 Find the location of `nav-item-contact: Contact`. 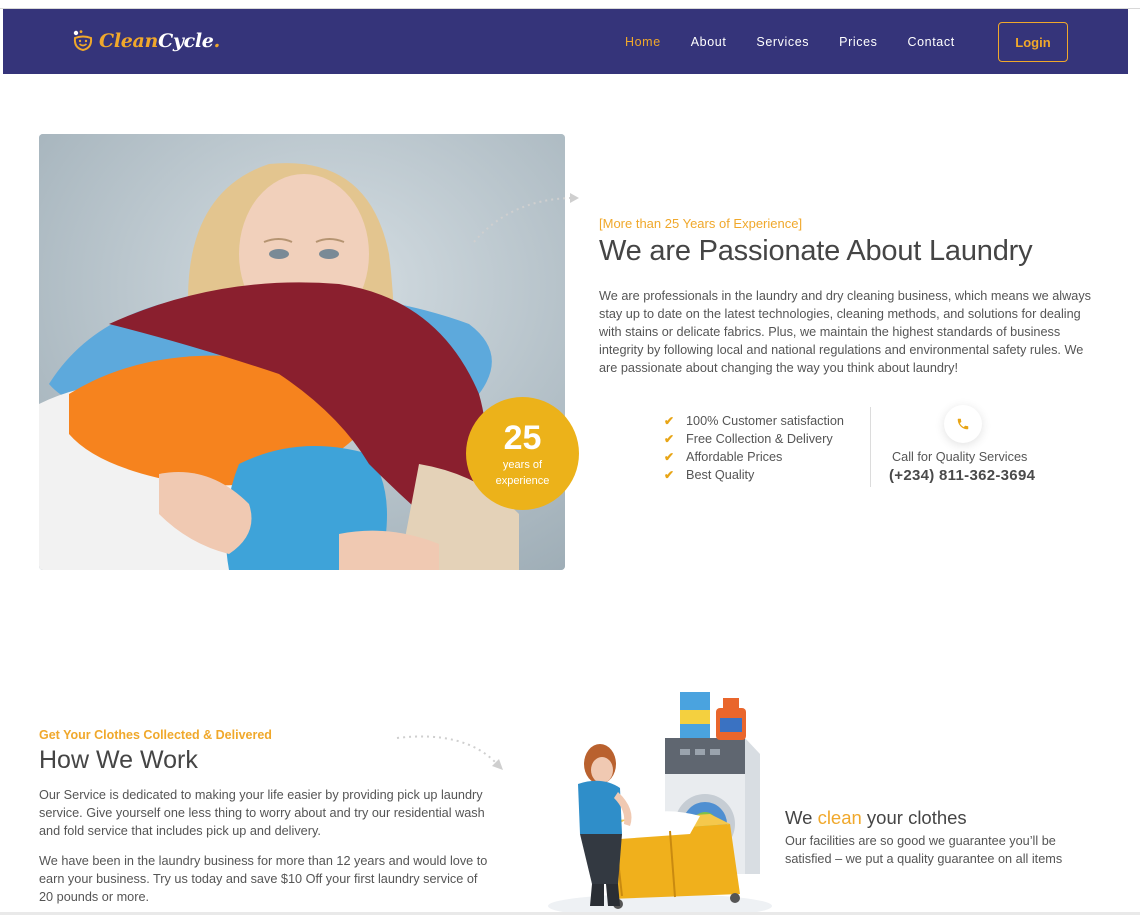

nav-item-contact: Contact is located at coordinates (931, 42).